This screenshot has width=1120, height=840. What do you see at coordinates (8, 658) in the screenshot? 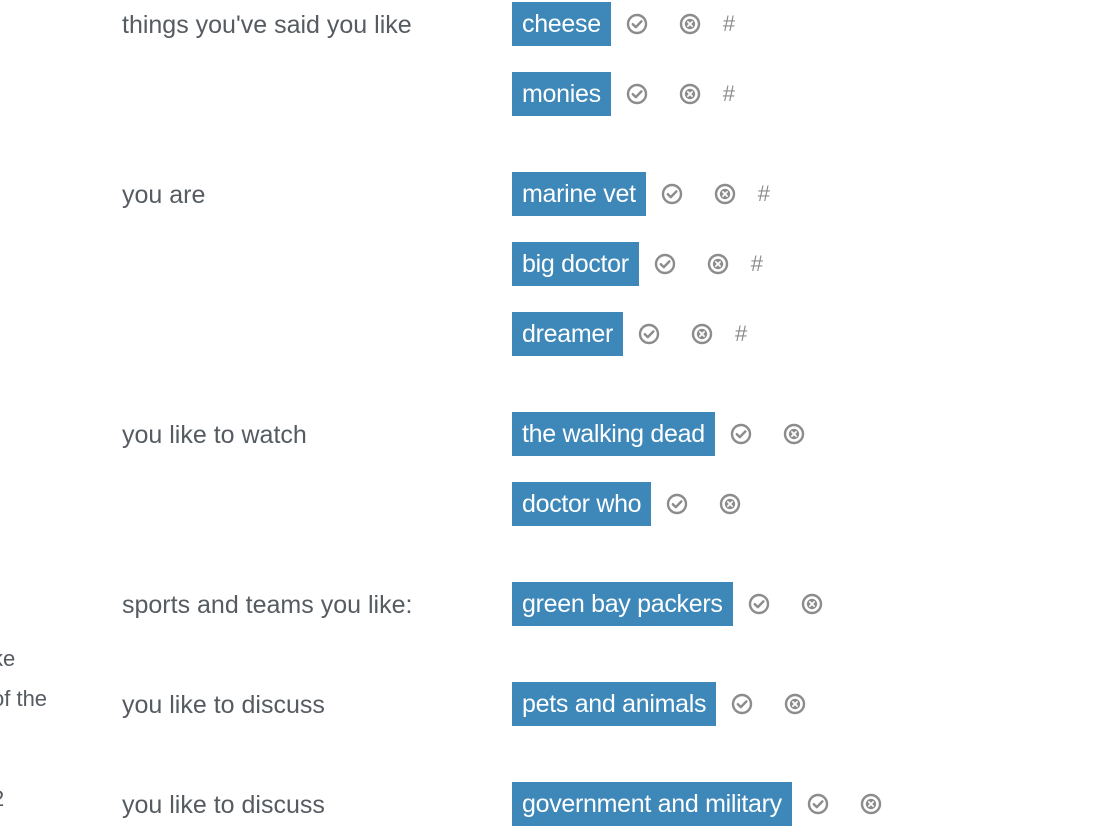
I see `edge-text-fragment: ke` at bounding box center [8, 658].